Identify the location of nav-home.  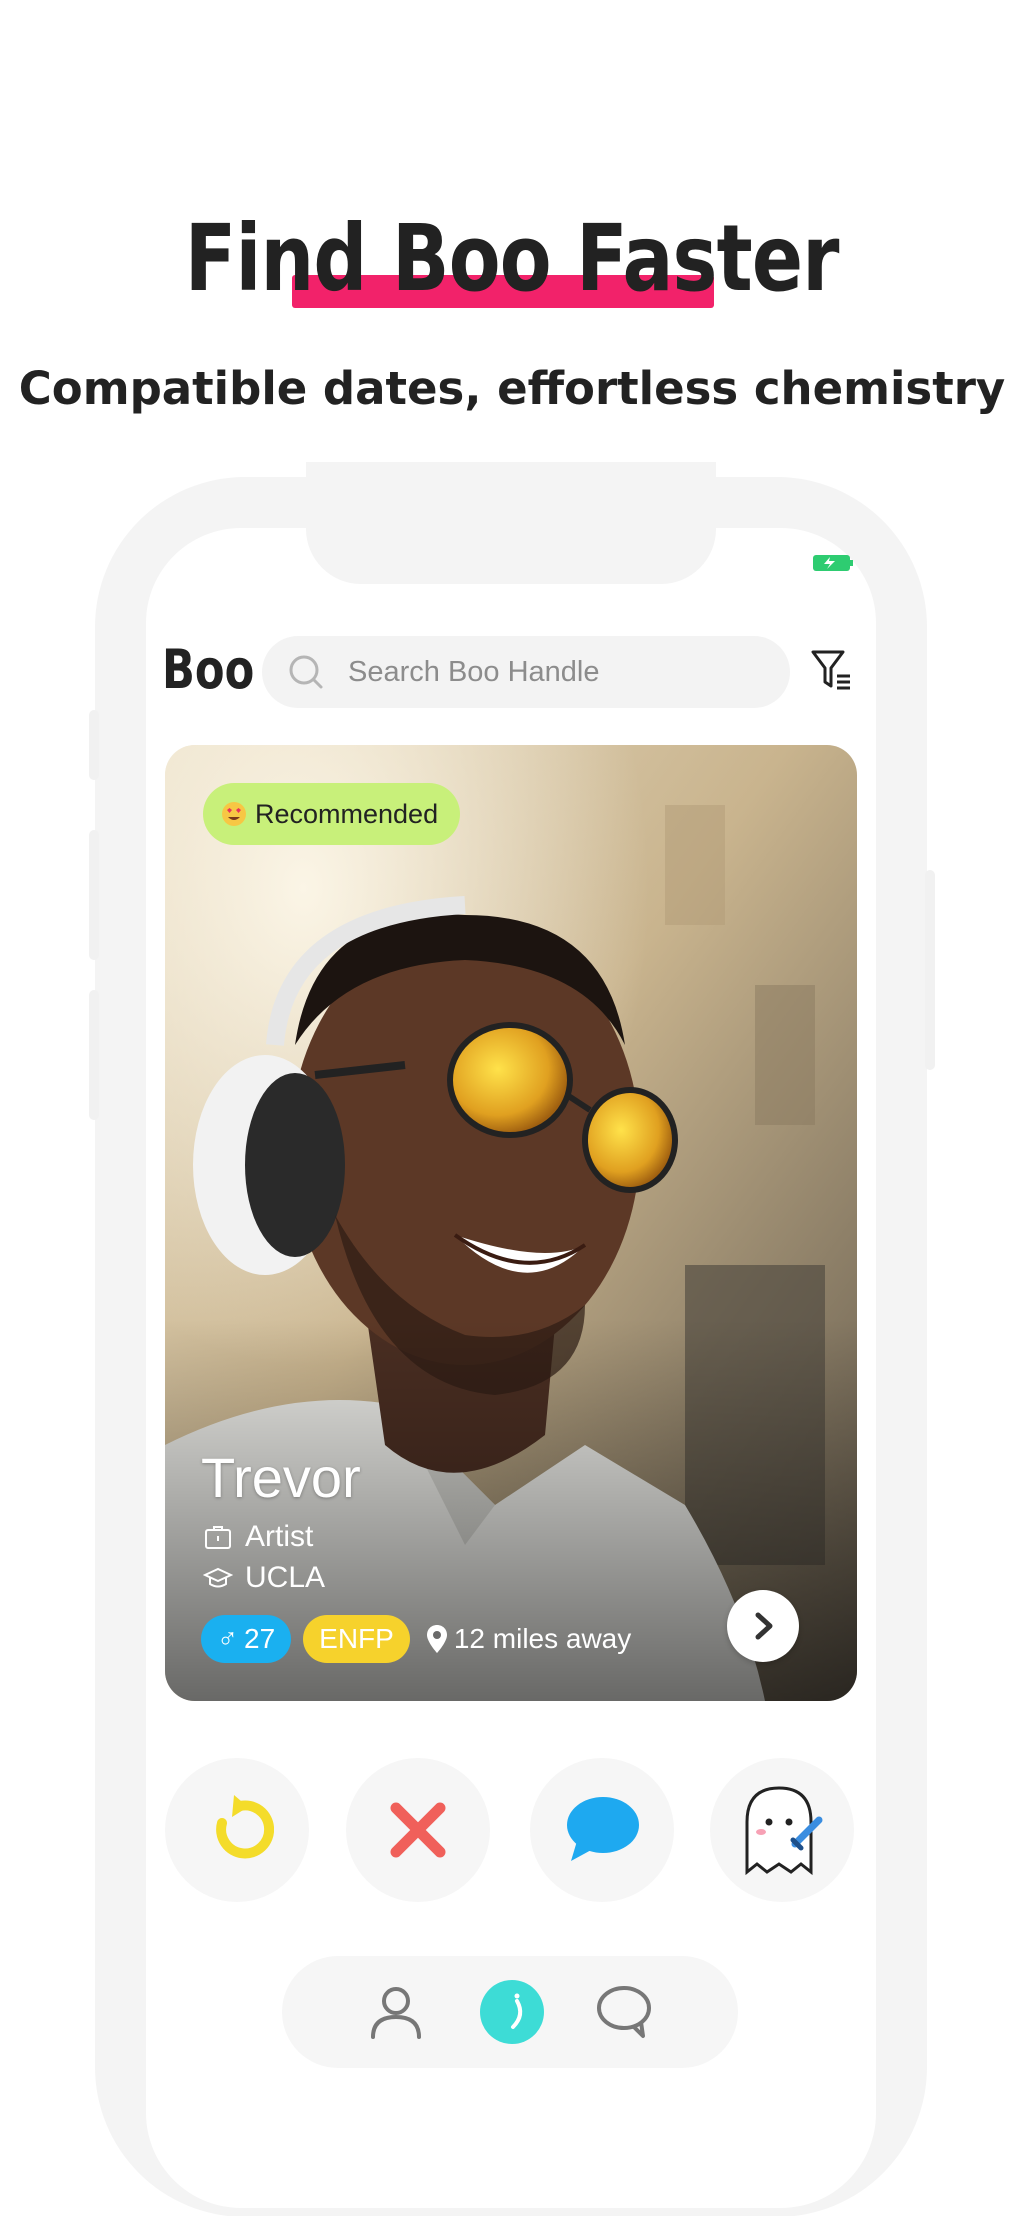
(512, 2012).